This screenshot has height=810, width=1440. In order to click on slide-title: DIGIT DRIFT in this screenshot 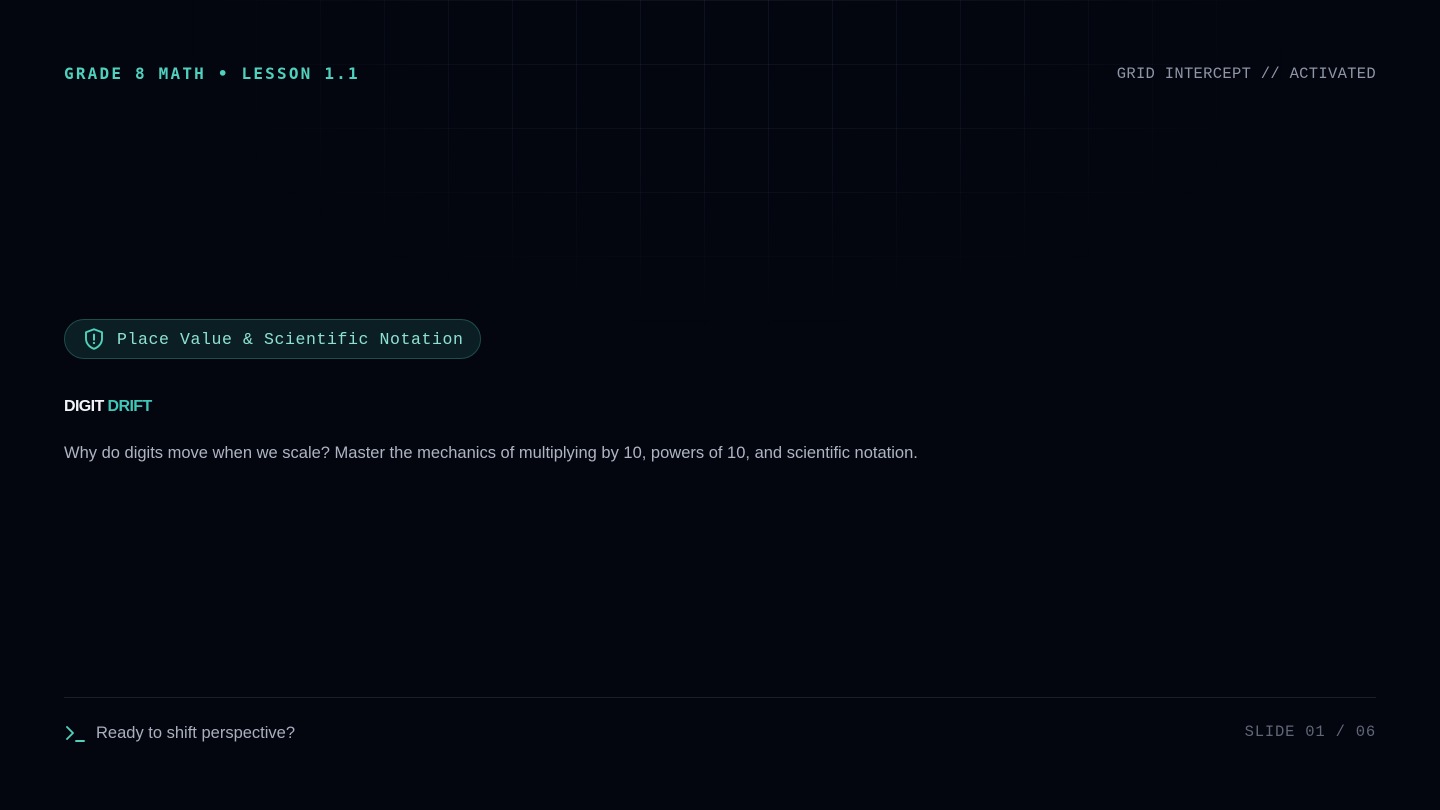, I will do `click(108, 407)`.